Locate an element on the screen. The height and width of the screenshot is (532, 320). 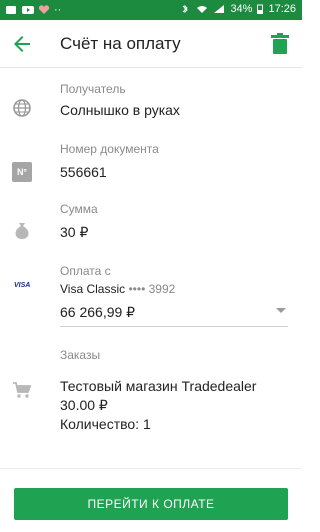
order-price: 30.00 ₽ is located at coordinates (84, 405).